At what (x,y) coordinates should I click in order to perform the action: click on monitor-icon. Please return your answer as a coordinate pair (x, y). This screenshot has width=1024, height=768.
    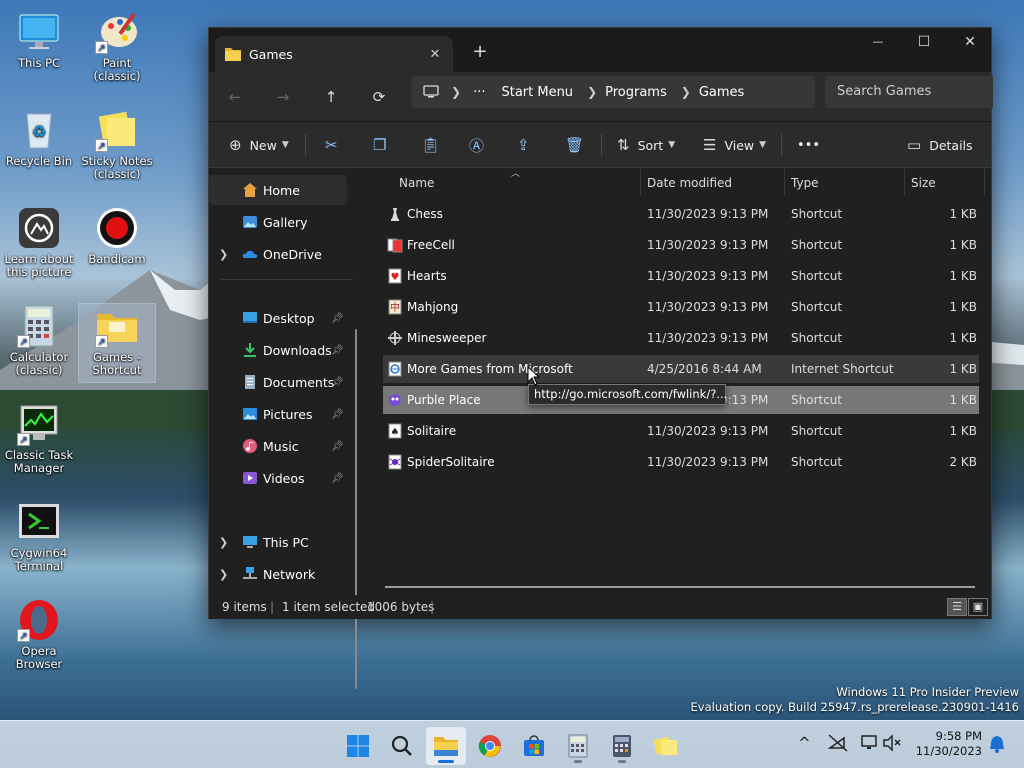
    Looking at the image, I should click on (250, 542).